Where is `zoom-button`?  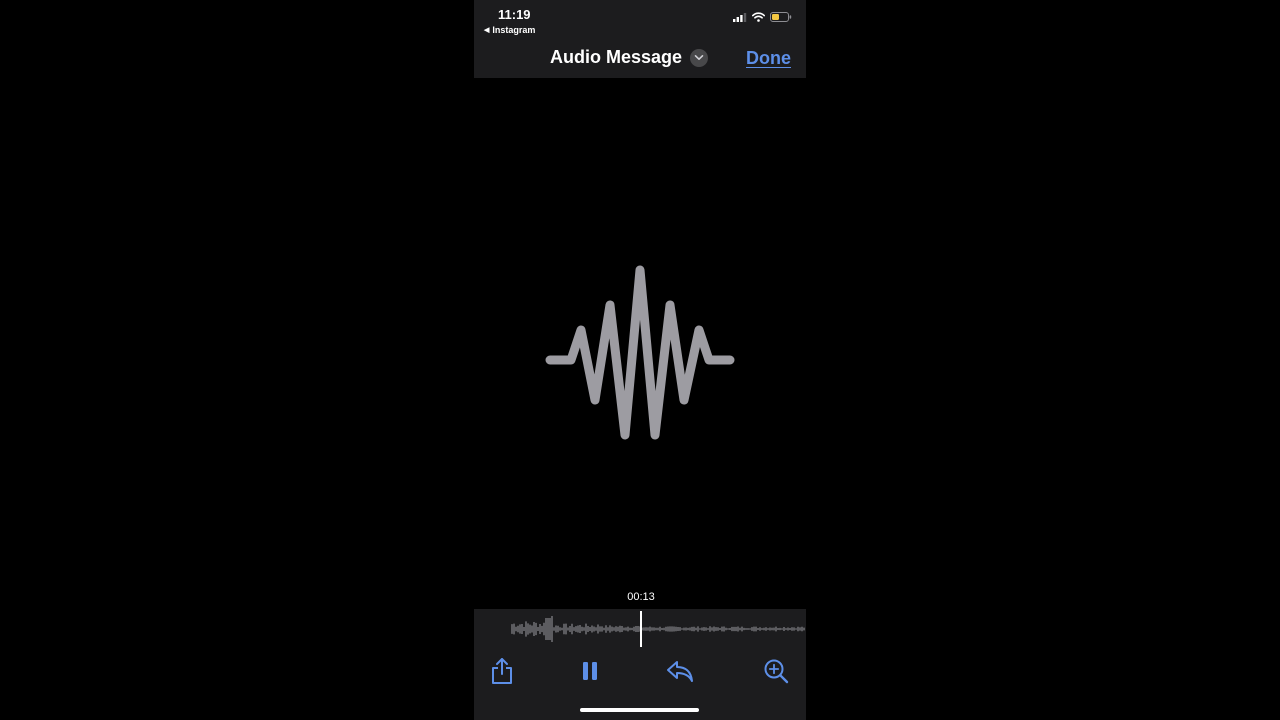 zoom-button is located at coordinates (776, 671).